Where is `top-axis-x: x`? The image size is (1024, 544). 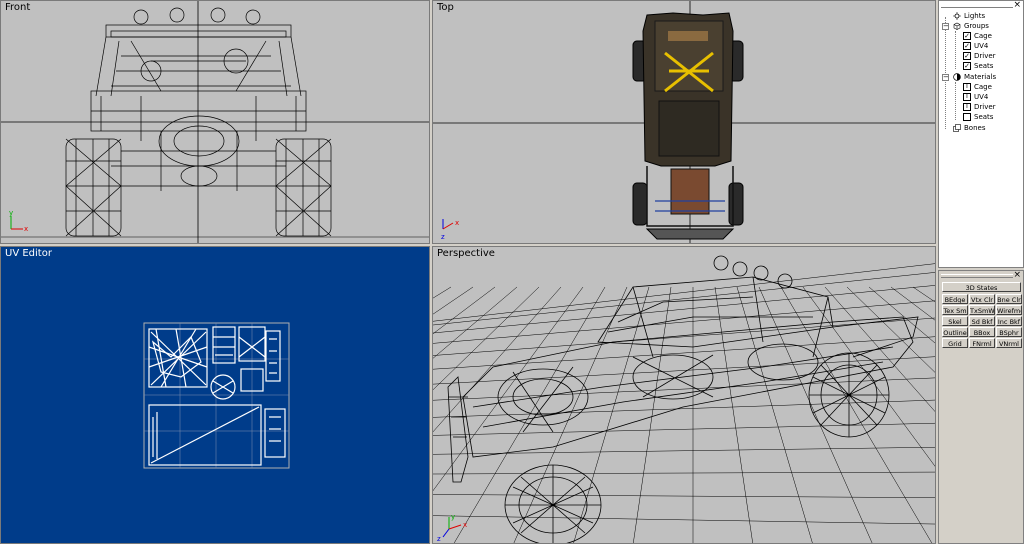
top-axis-x: x is located at coordinates (457, 223).